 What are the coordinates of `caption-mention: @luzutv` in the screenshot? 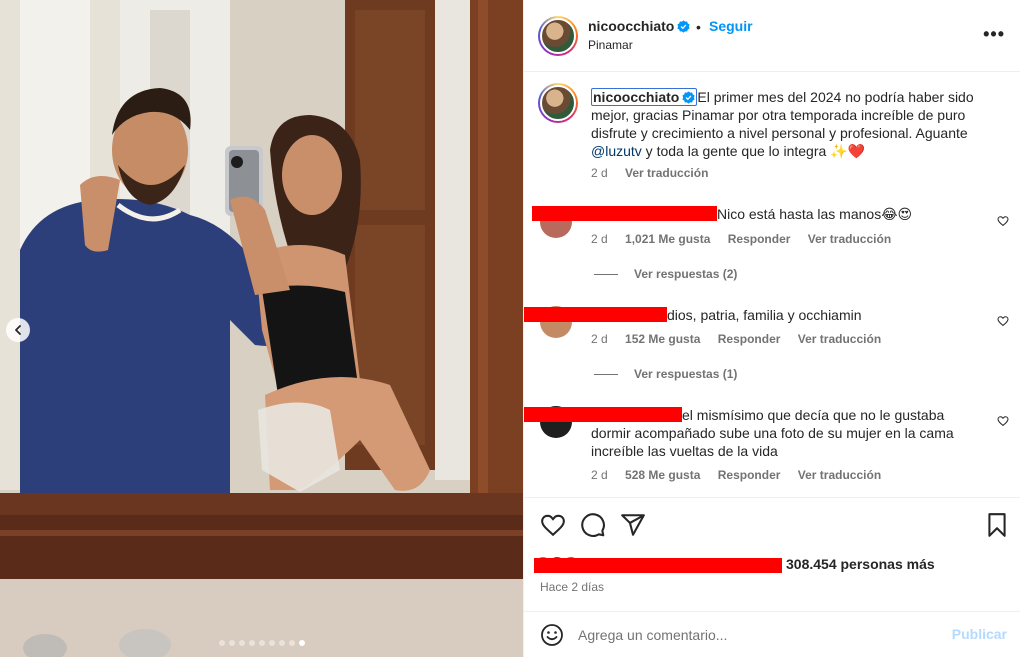 It's located at (616, 151).